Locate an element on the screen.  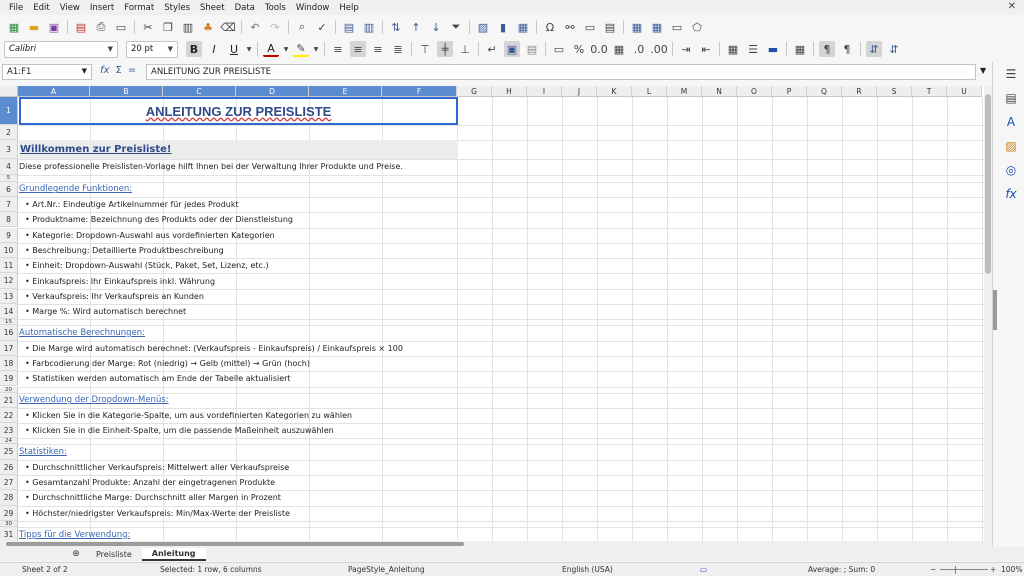
column-icon: ▥ is located at coordinates (369, 27).